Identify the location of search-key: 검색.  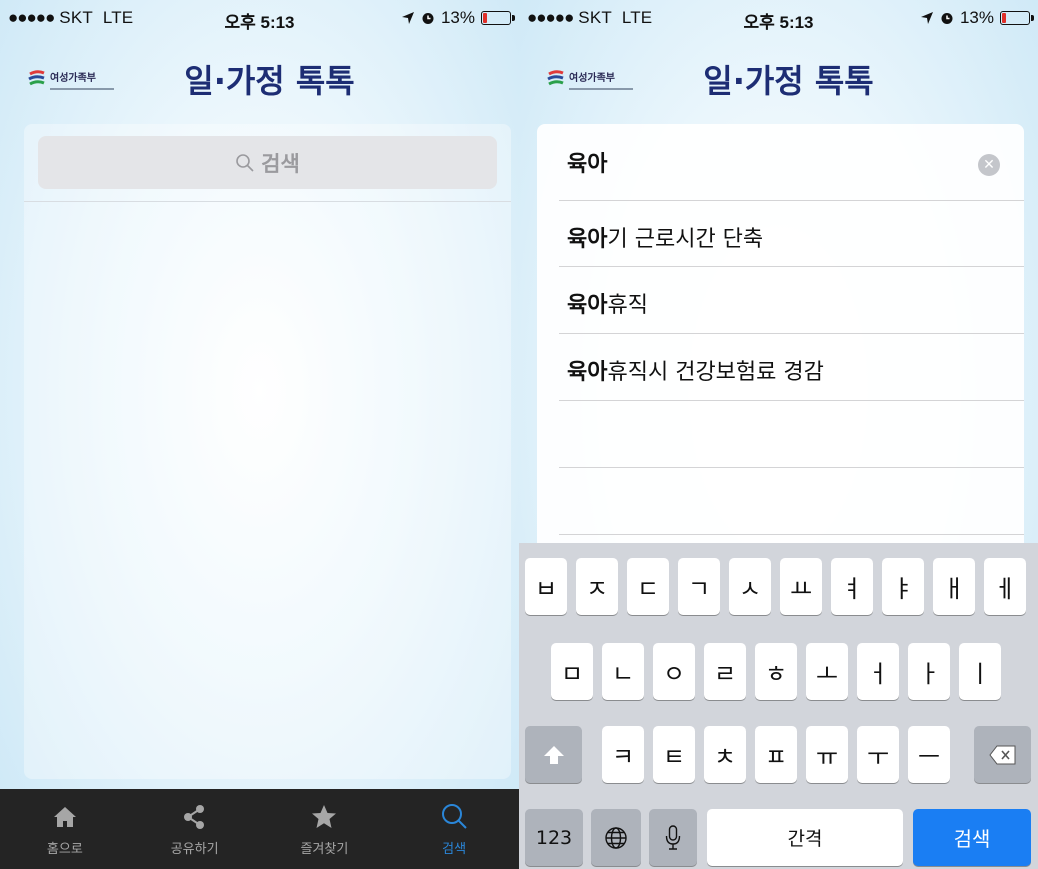
(972, 837).